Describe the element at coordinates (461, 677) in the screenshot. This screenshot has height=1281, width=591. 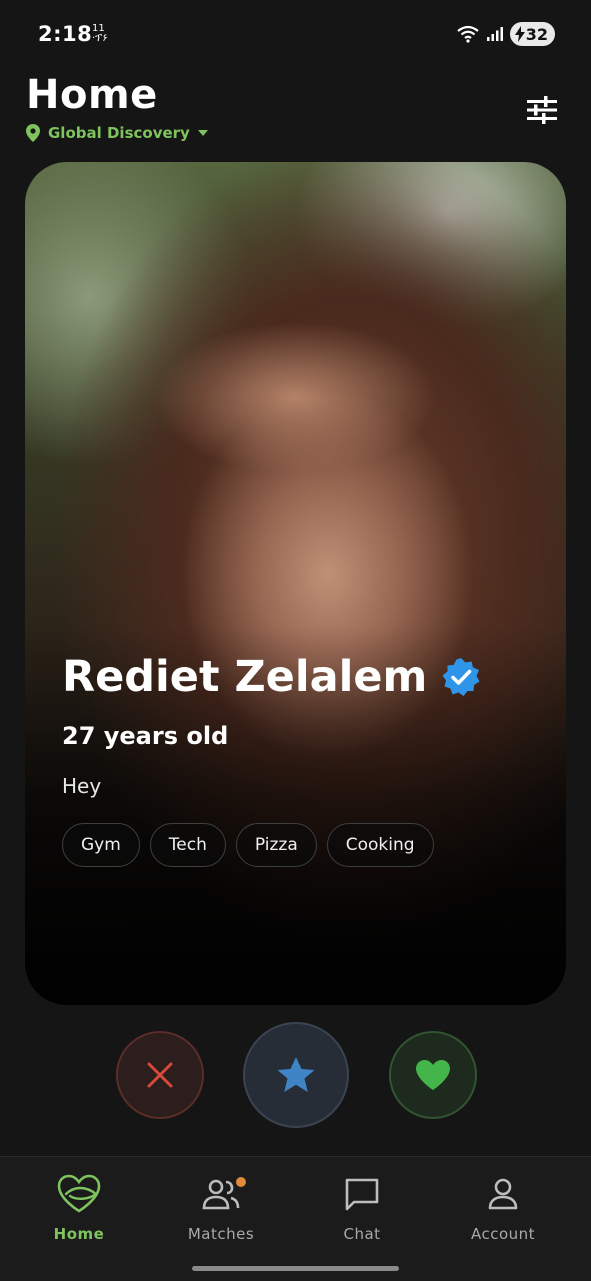
I see `verified-badge-icon` at that location.